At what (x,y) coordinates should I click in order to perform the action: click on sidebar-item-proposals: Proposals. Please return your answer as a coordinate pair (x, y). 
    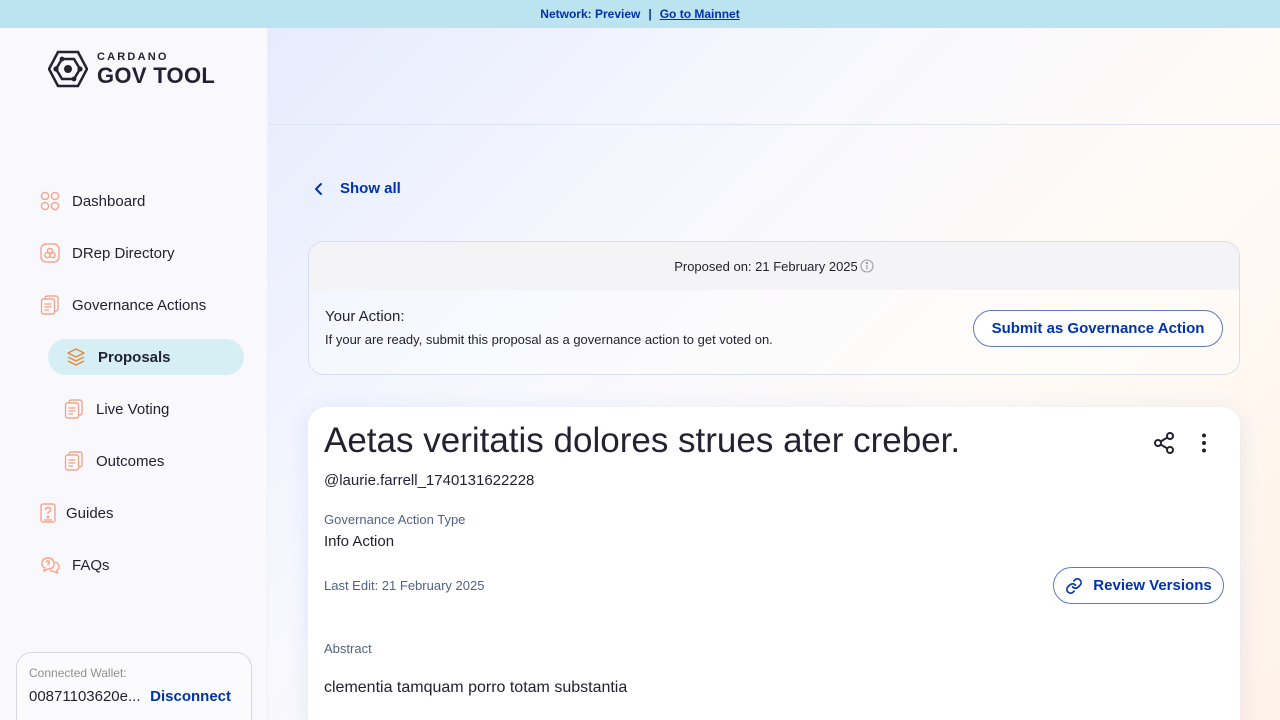
    Looking at the image, I should click on (146, 357).